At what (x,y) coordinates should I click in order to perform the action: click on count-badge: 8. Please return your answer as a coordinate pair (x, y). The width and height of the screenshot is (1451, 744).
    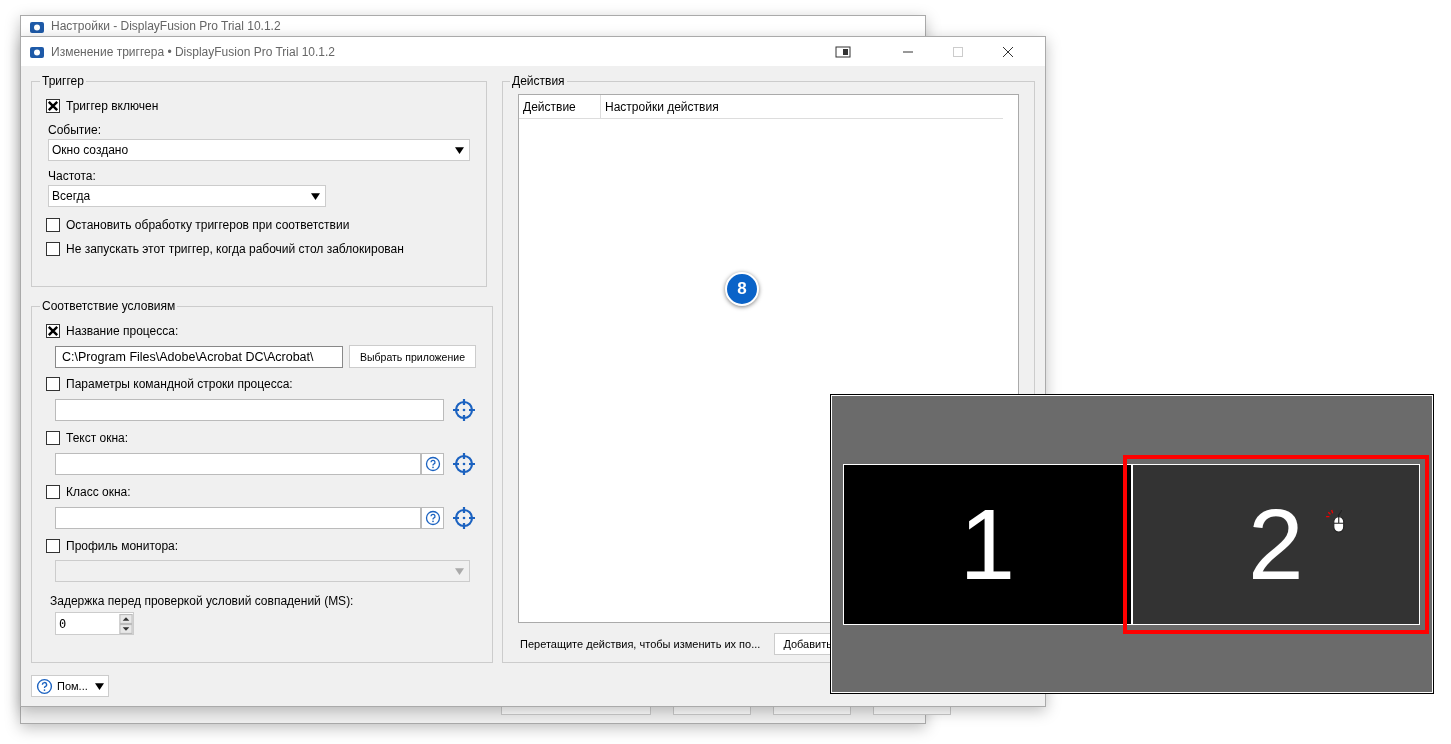
    Looking at the image, I should click on (742, 289).